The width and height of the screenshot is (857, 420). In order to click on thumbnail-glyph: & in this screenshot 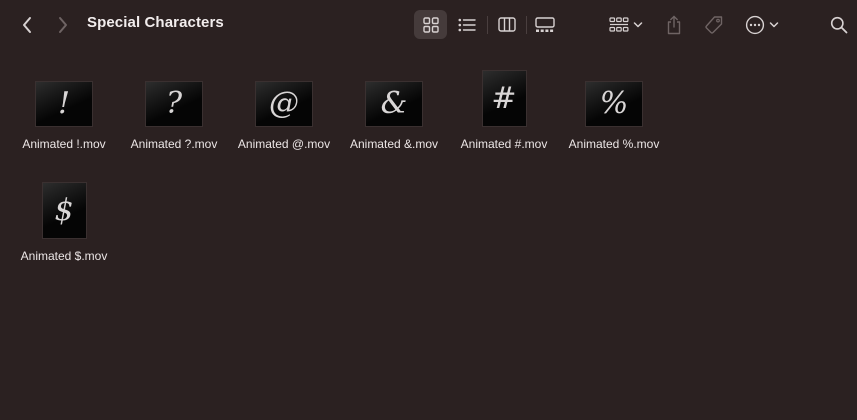, I will do `click(394, 103)`.